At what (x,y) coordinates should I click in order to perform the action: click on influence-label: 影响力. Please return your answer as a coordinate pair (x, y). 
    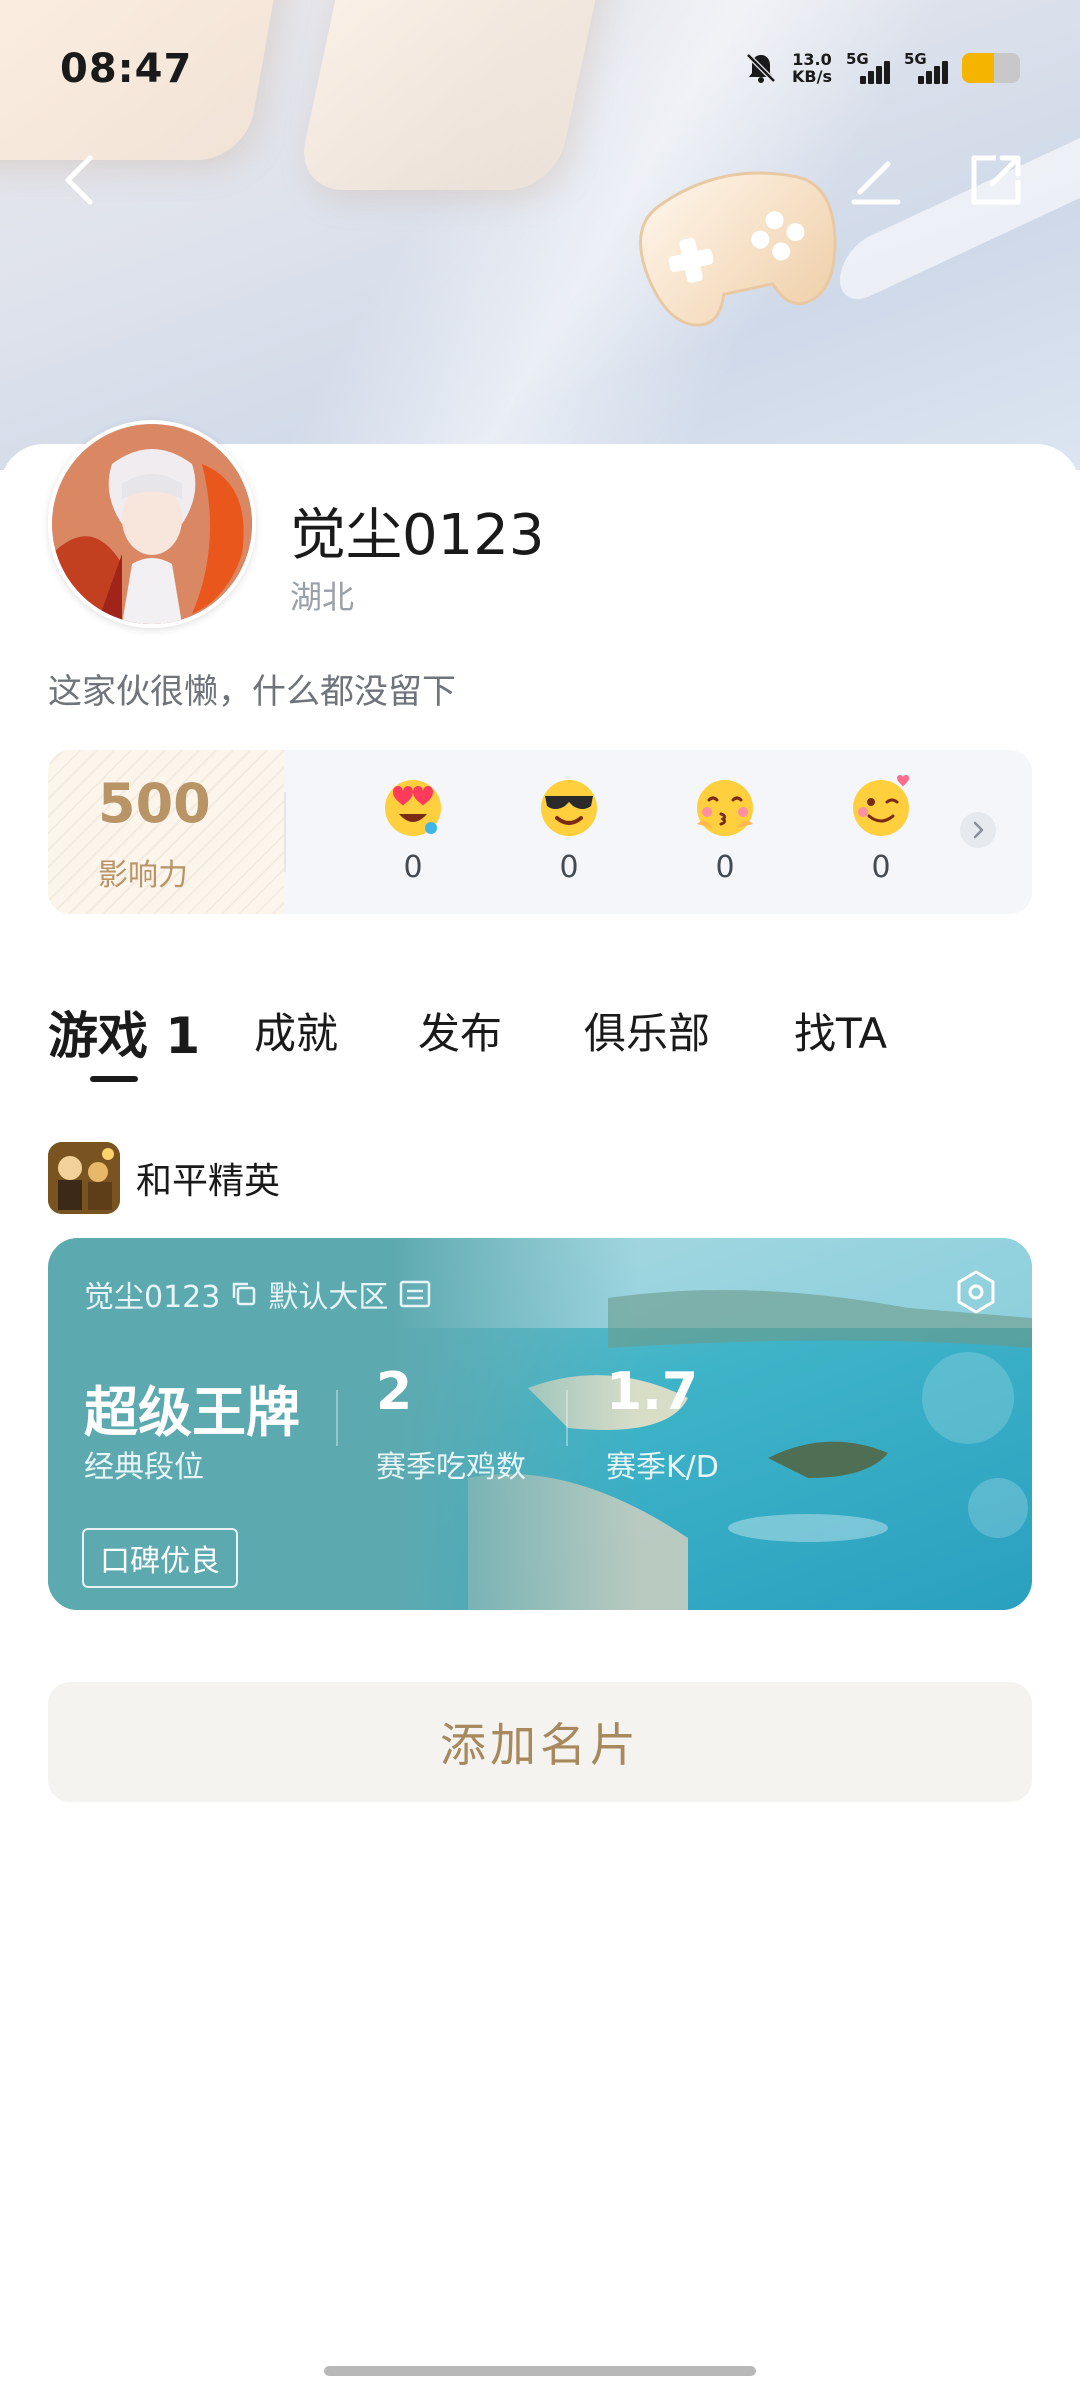
    Looking at the image, I should click on (143, 875).